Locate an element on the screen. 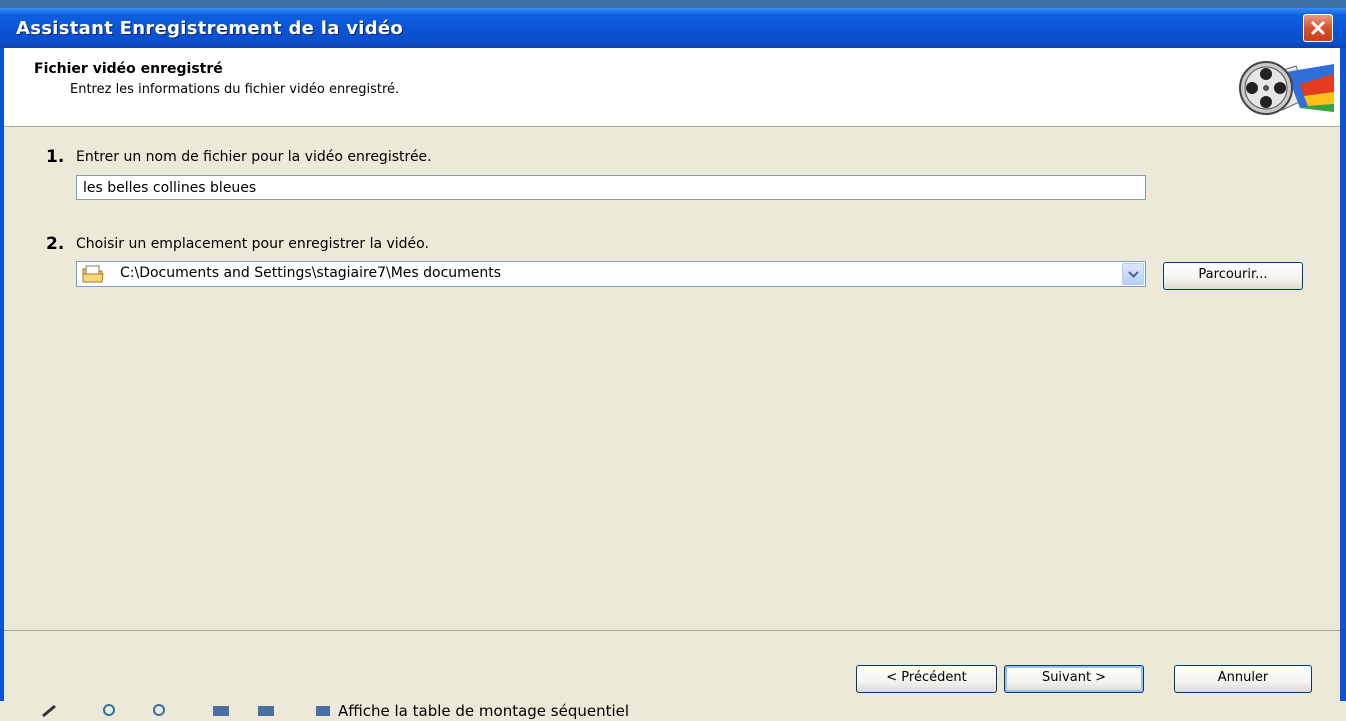  close-button is located at coordinates (1318, 28).